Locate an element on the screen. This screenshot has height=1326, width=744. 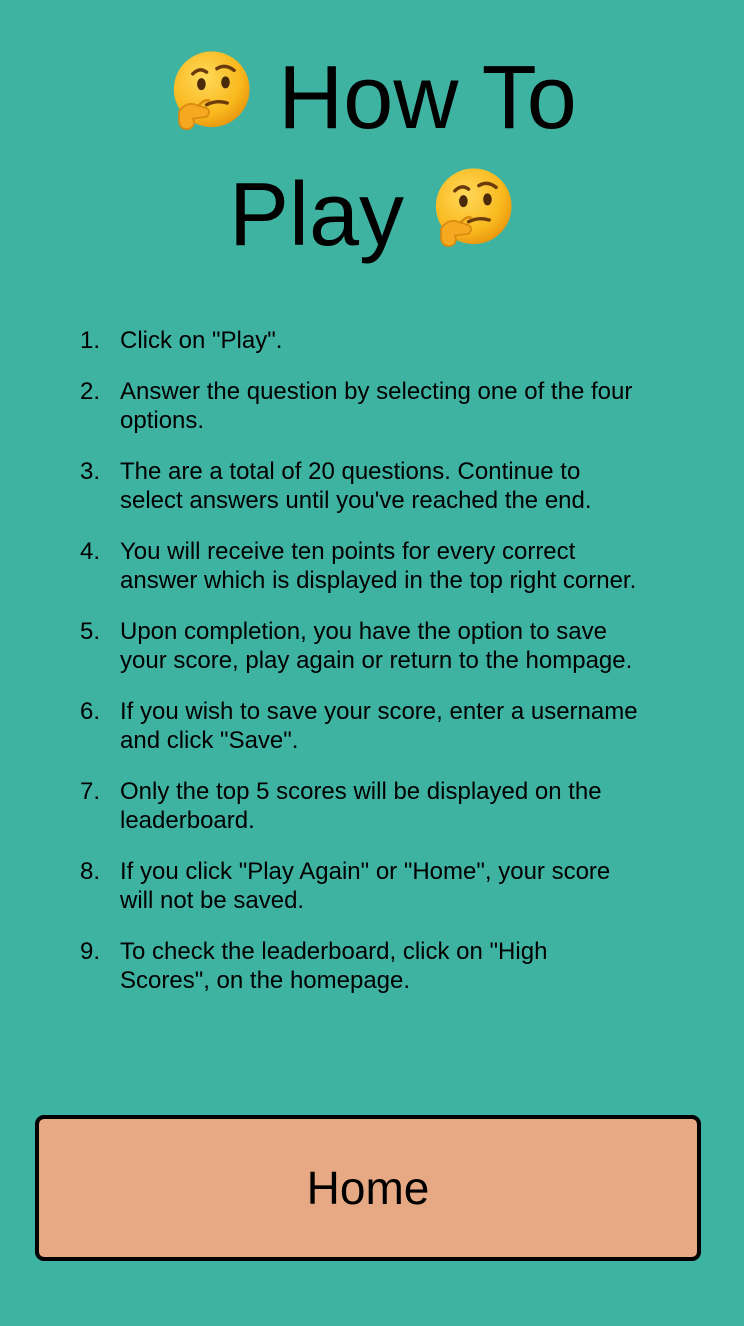
step-number: 3. is located at coordinates (90, 471).